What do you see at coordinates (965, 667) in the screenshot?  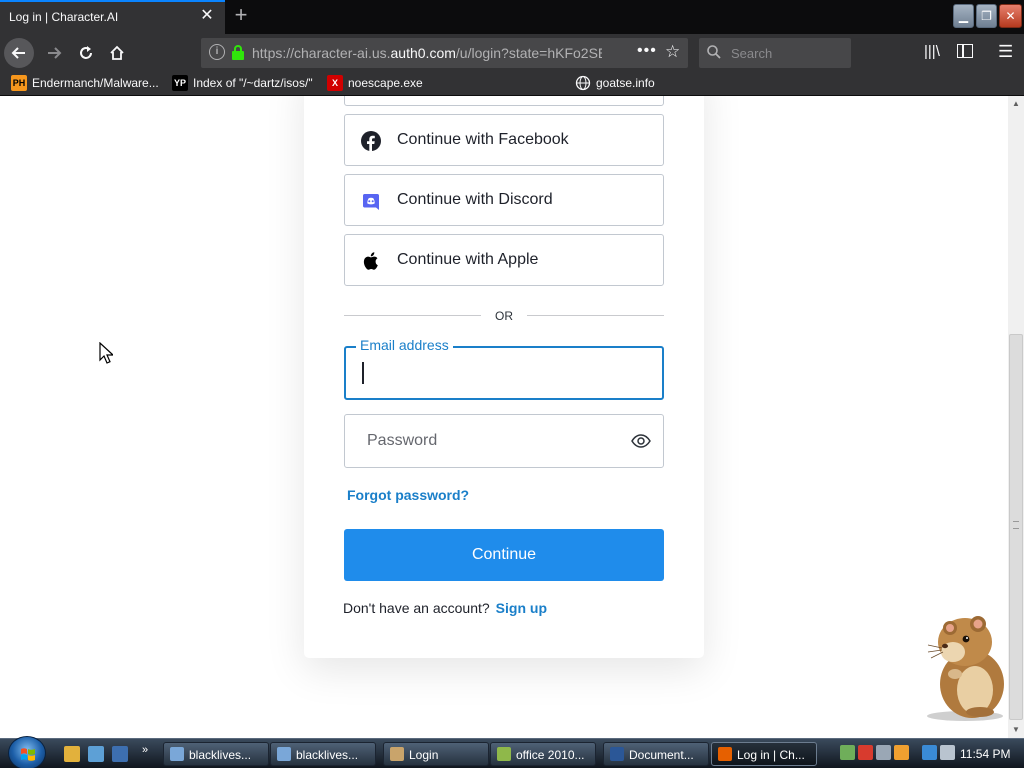 I see `hamster-mascot-icon` at bounding box center [965, 667].